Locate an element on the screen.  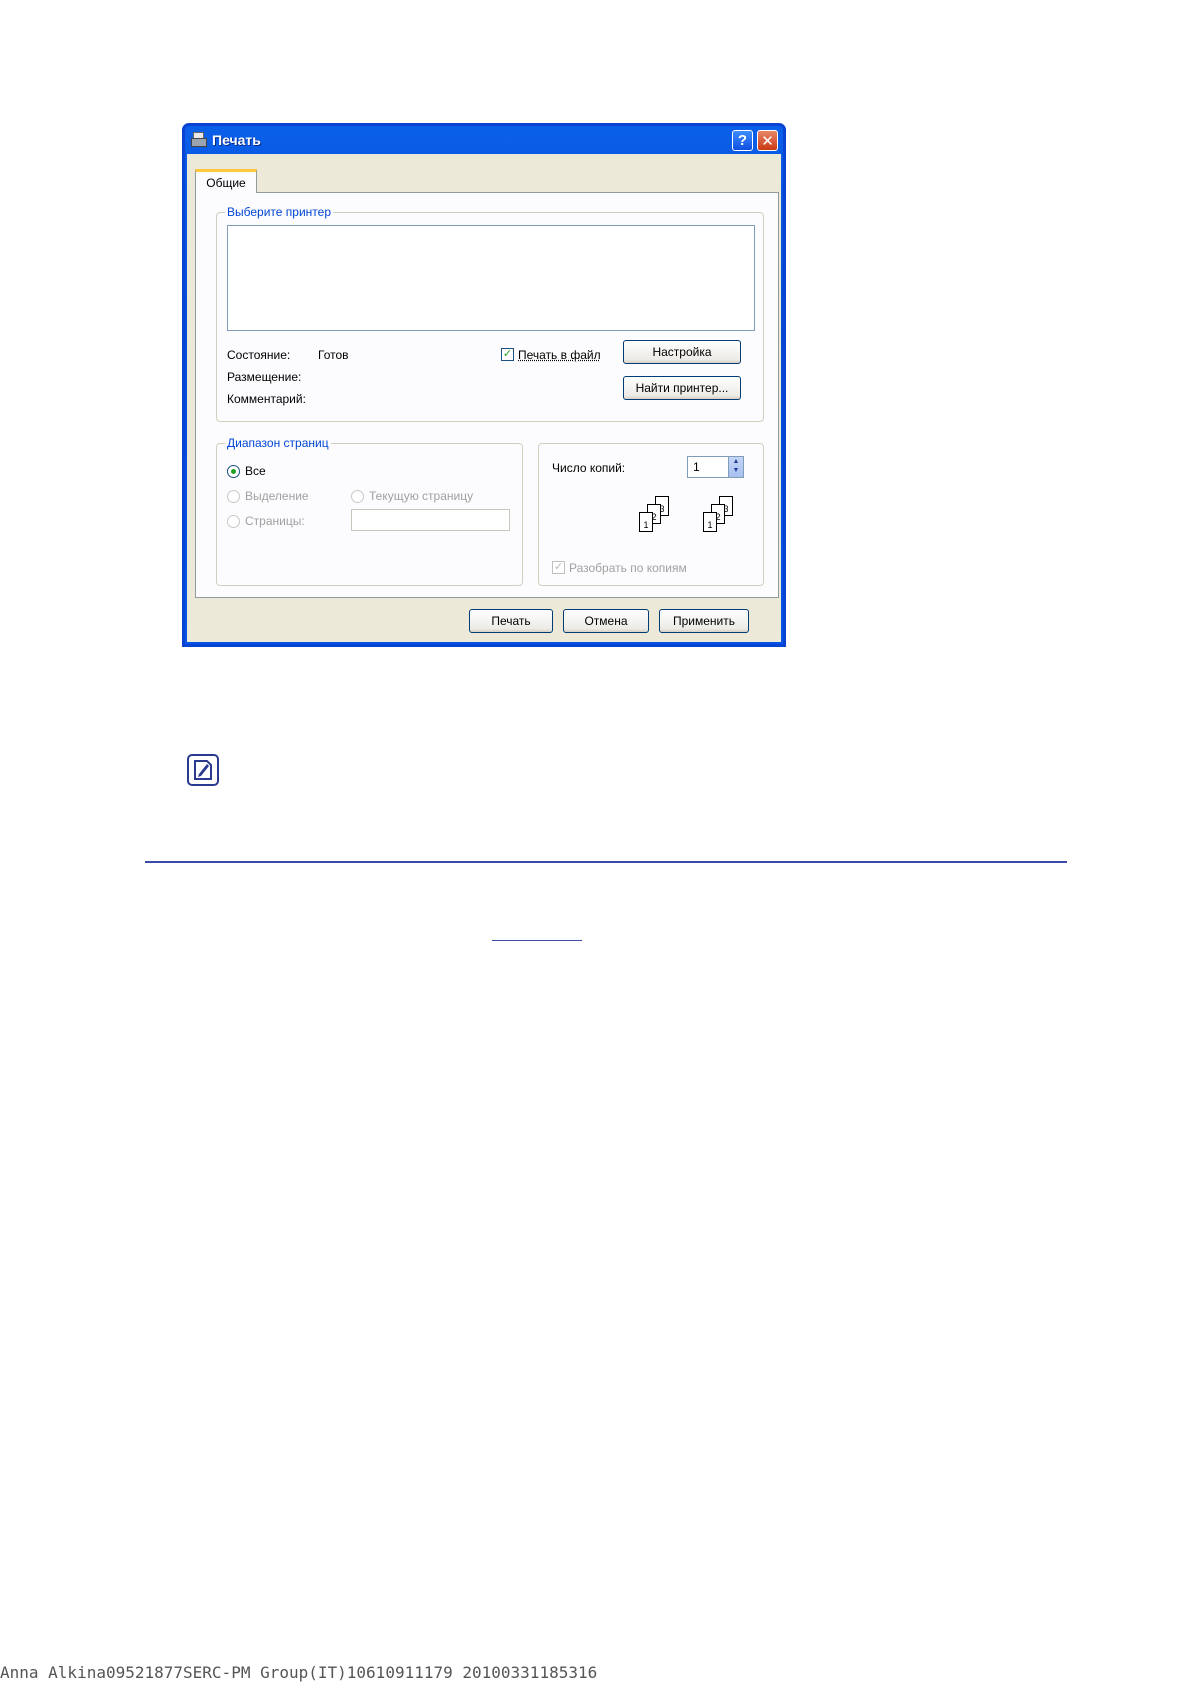
link-underline is located at coordinates (537, 940).